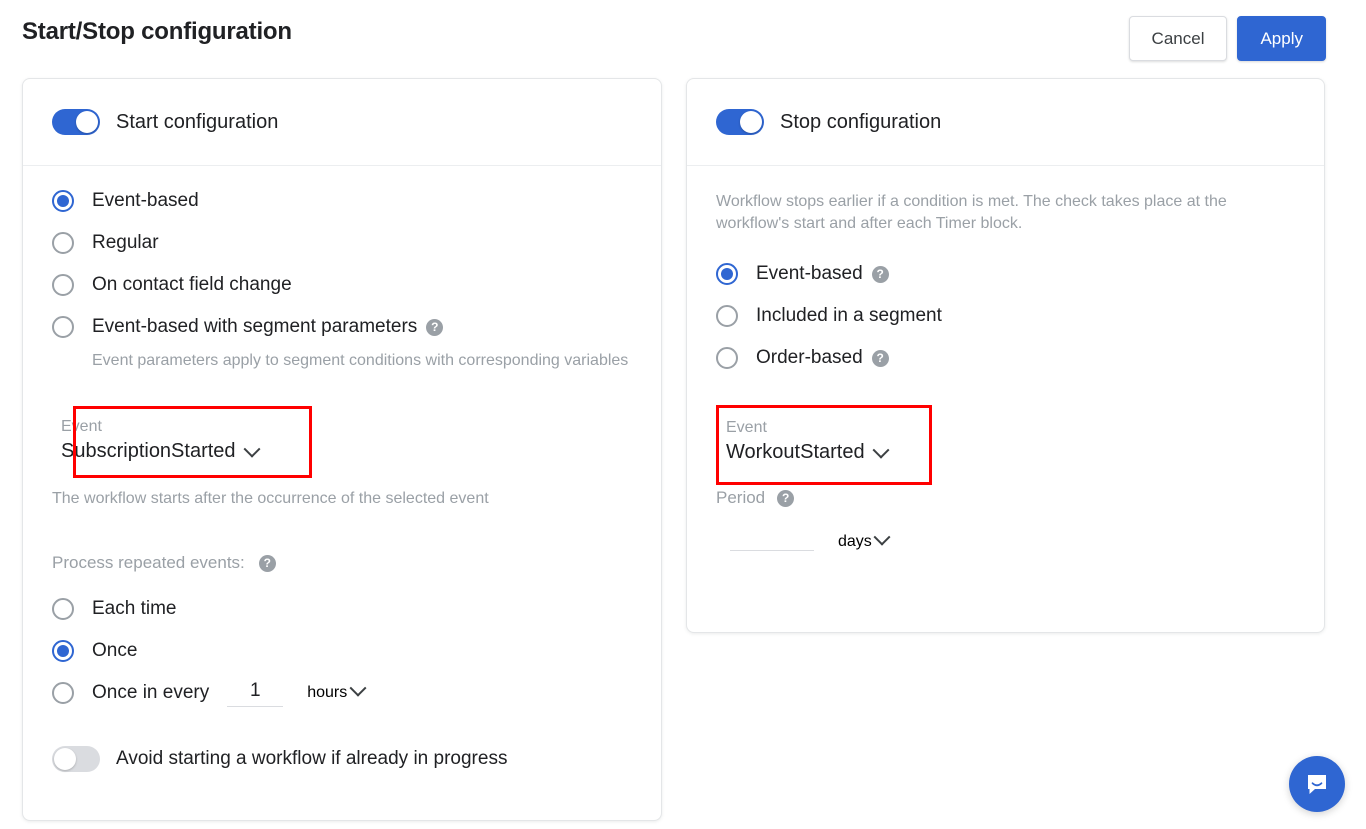 Image resolution: width=1366 pixels, height=829 pixels. I want to click on radio-once-in-every, so click(63, 693).